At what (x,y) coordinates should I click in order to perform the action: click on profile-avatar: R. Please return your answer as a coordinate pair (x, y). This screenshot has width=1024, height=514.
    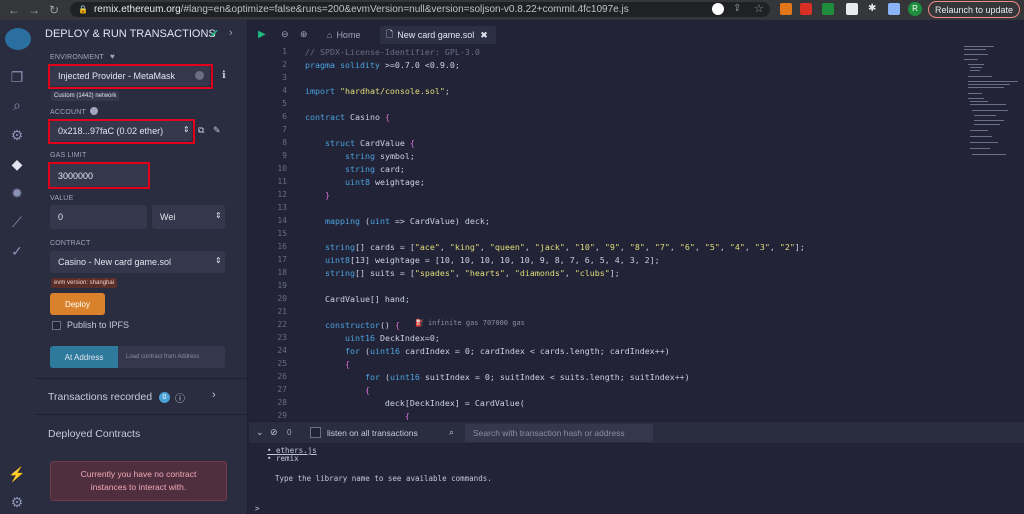
    Looking at the image, I should click on (915, 9).